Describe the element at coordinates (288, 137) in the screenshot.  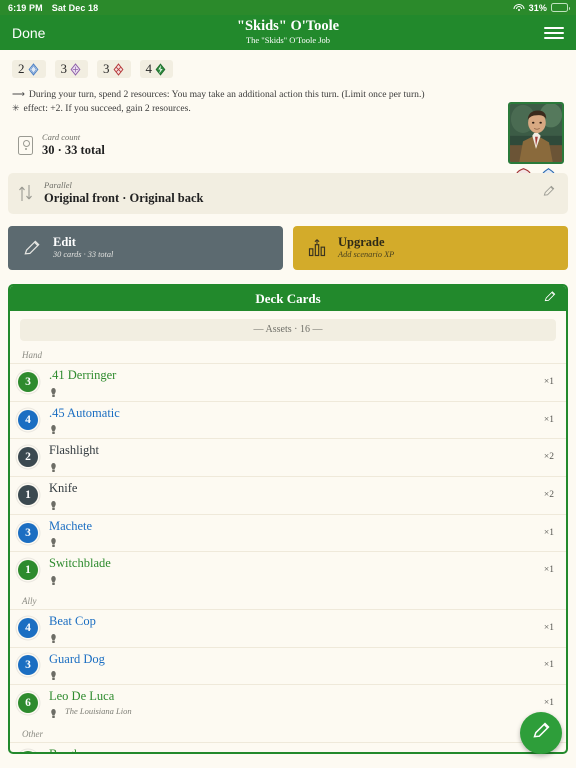
I see `card-count-row: Card count 30 · 33 total` at that location.